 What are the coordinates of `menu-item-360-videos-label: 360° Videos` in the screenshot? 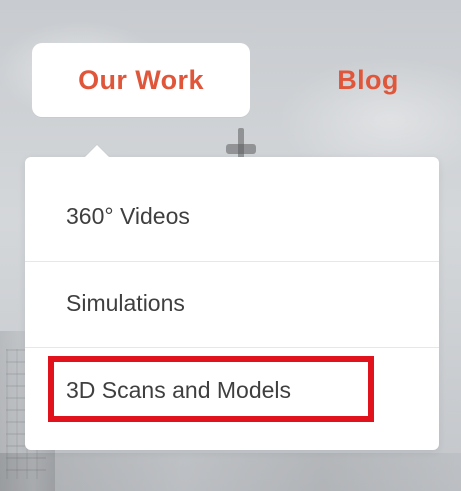 It's located at (128, 215).